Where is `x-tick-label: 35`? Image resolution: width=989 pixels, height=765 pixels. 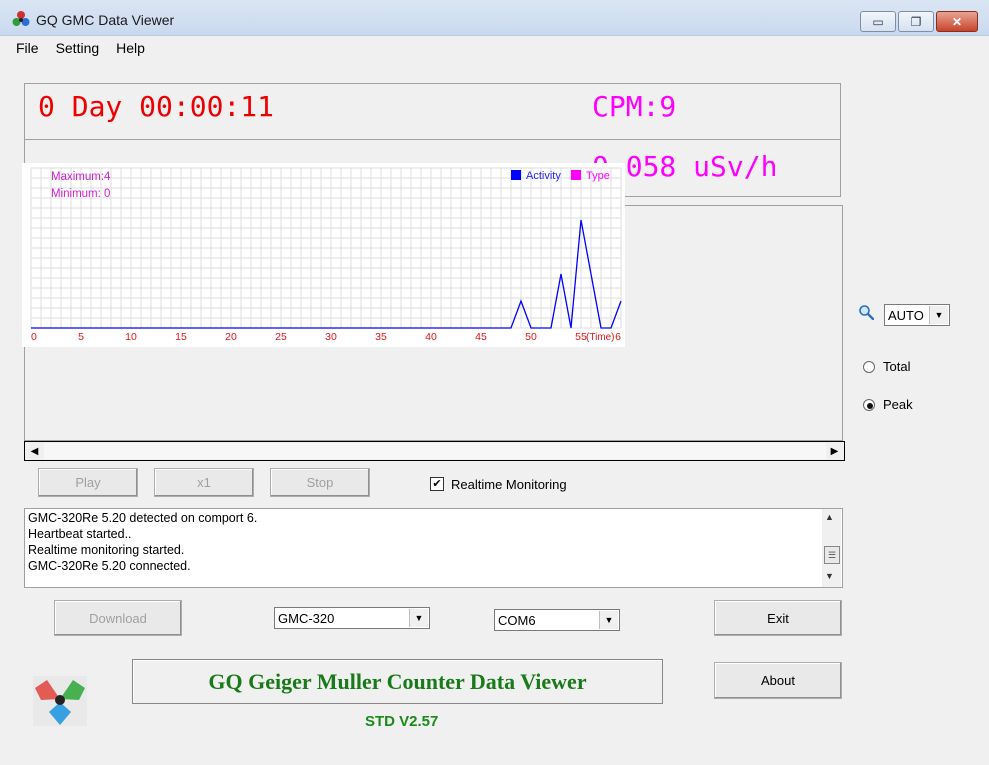
x-tick-label: 35 is located at coordinates (381, 337).